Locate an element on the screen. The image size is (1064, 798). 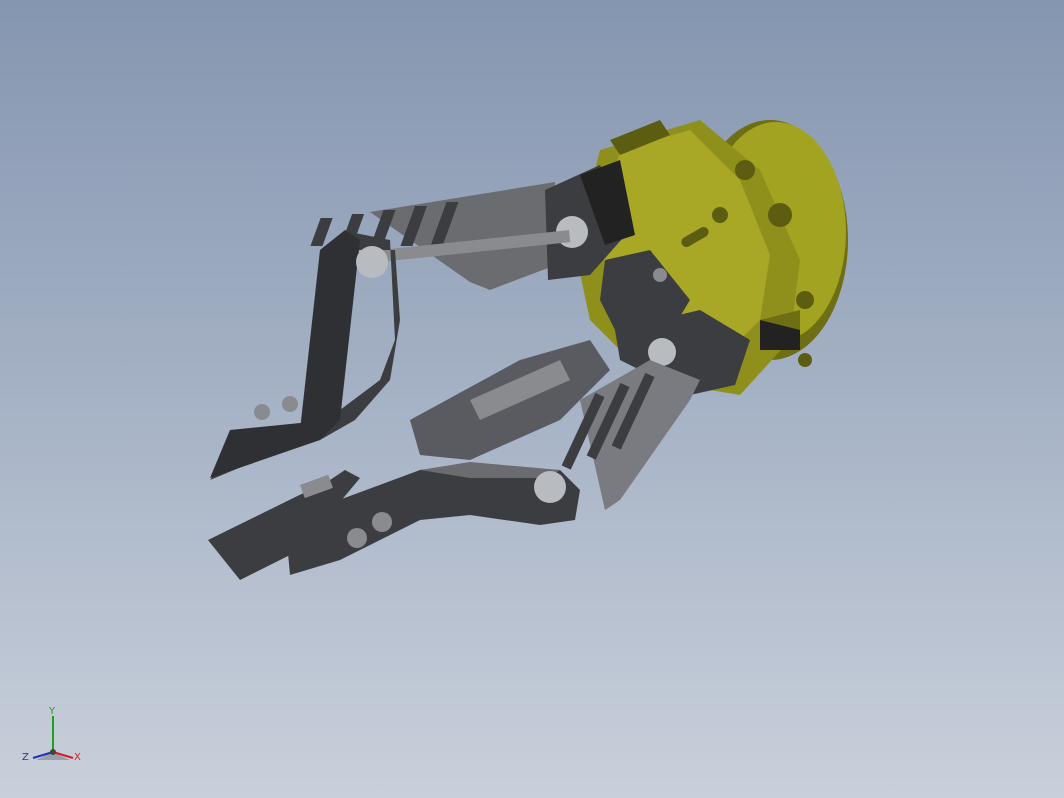
coordinate-triad: Y X Z is located at coordinates (51, 734).